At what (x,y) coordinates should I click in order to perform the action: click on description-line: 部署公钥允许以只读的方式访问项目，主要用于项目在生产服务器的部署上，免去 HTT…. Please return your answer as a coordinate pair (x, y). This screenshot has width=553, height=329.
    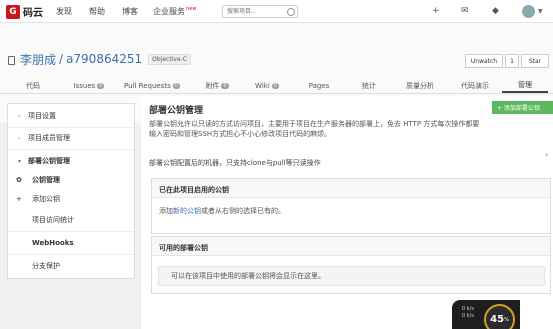
    Looking at the image, I should click on (314, 124).